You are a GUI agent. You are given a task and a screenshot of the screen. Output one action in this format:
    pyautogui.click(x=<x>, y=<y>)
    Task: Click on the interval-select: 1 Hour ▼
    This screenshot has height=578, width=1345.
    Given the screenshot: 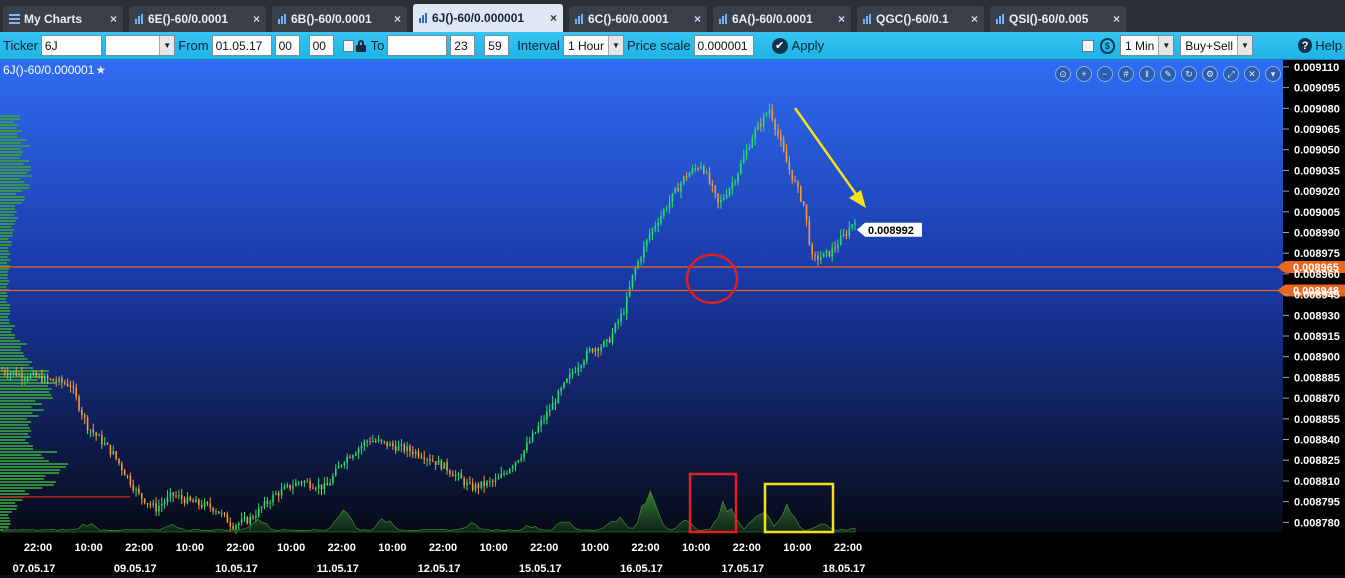 What is the action you would take?
    pyautogui.click(x=593, y=45)
    